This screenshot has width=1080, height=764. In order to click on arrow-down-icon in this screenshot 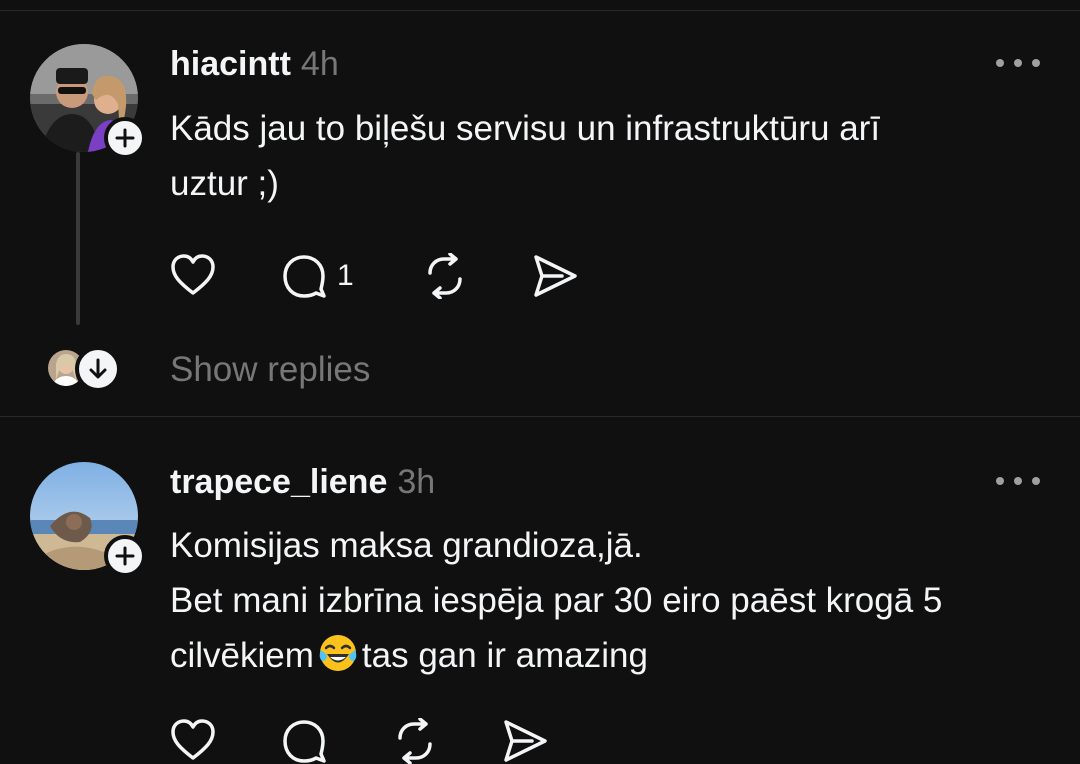, I will do `click(98, 368)`.